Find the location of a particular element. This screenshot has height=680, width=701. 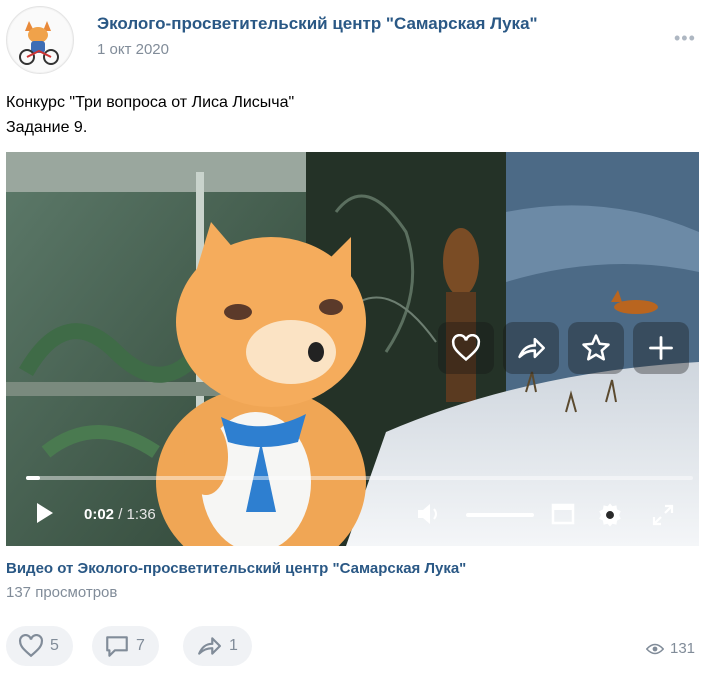

play-icon is located at coordinates (45, 513).